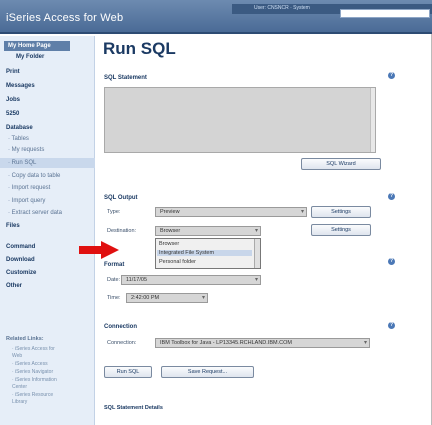  I want to click on sidebar-item-my-folder: My Folder, so click(47, 57).